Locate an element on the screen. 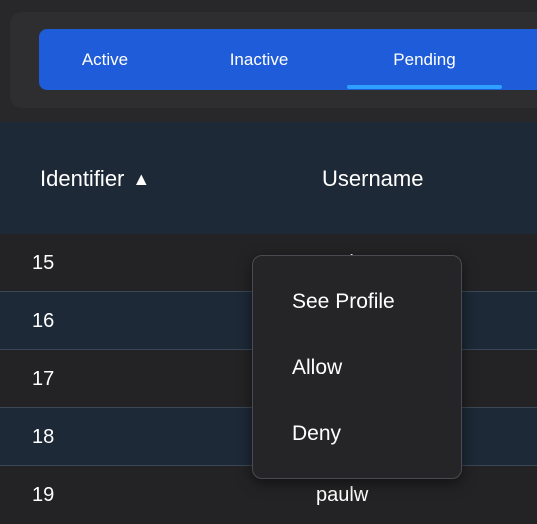 The image size is (537, 524). menu-item-deny: Deny is located at coordinates (357, 434).